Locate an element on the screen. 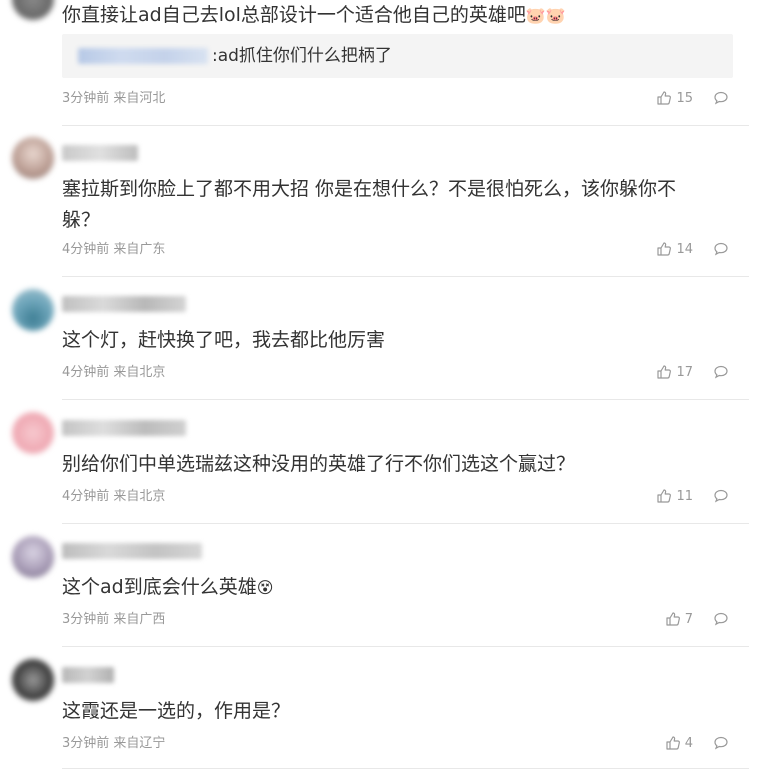 Image resolution: width=765 pixels, height=771 pixels. like-count: 11 is located at coordinates (684, 496).